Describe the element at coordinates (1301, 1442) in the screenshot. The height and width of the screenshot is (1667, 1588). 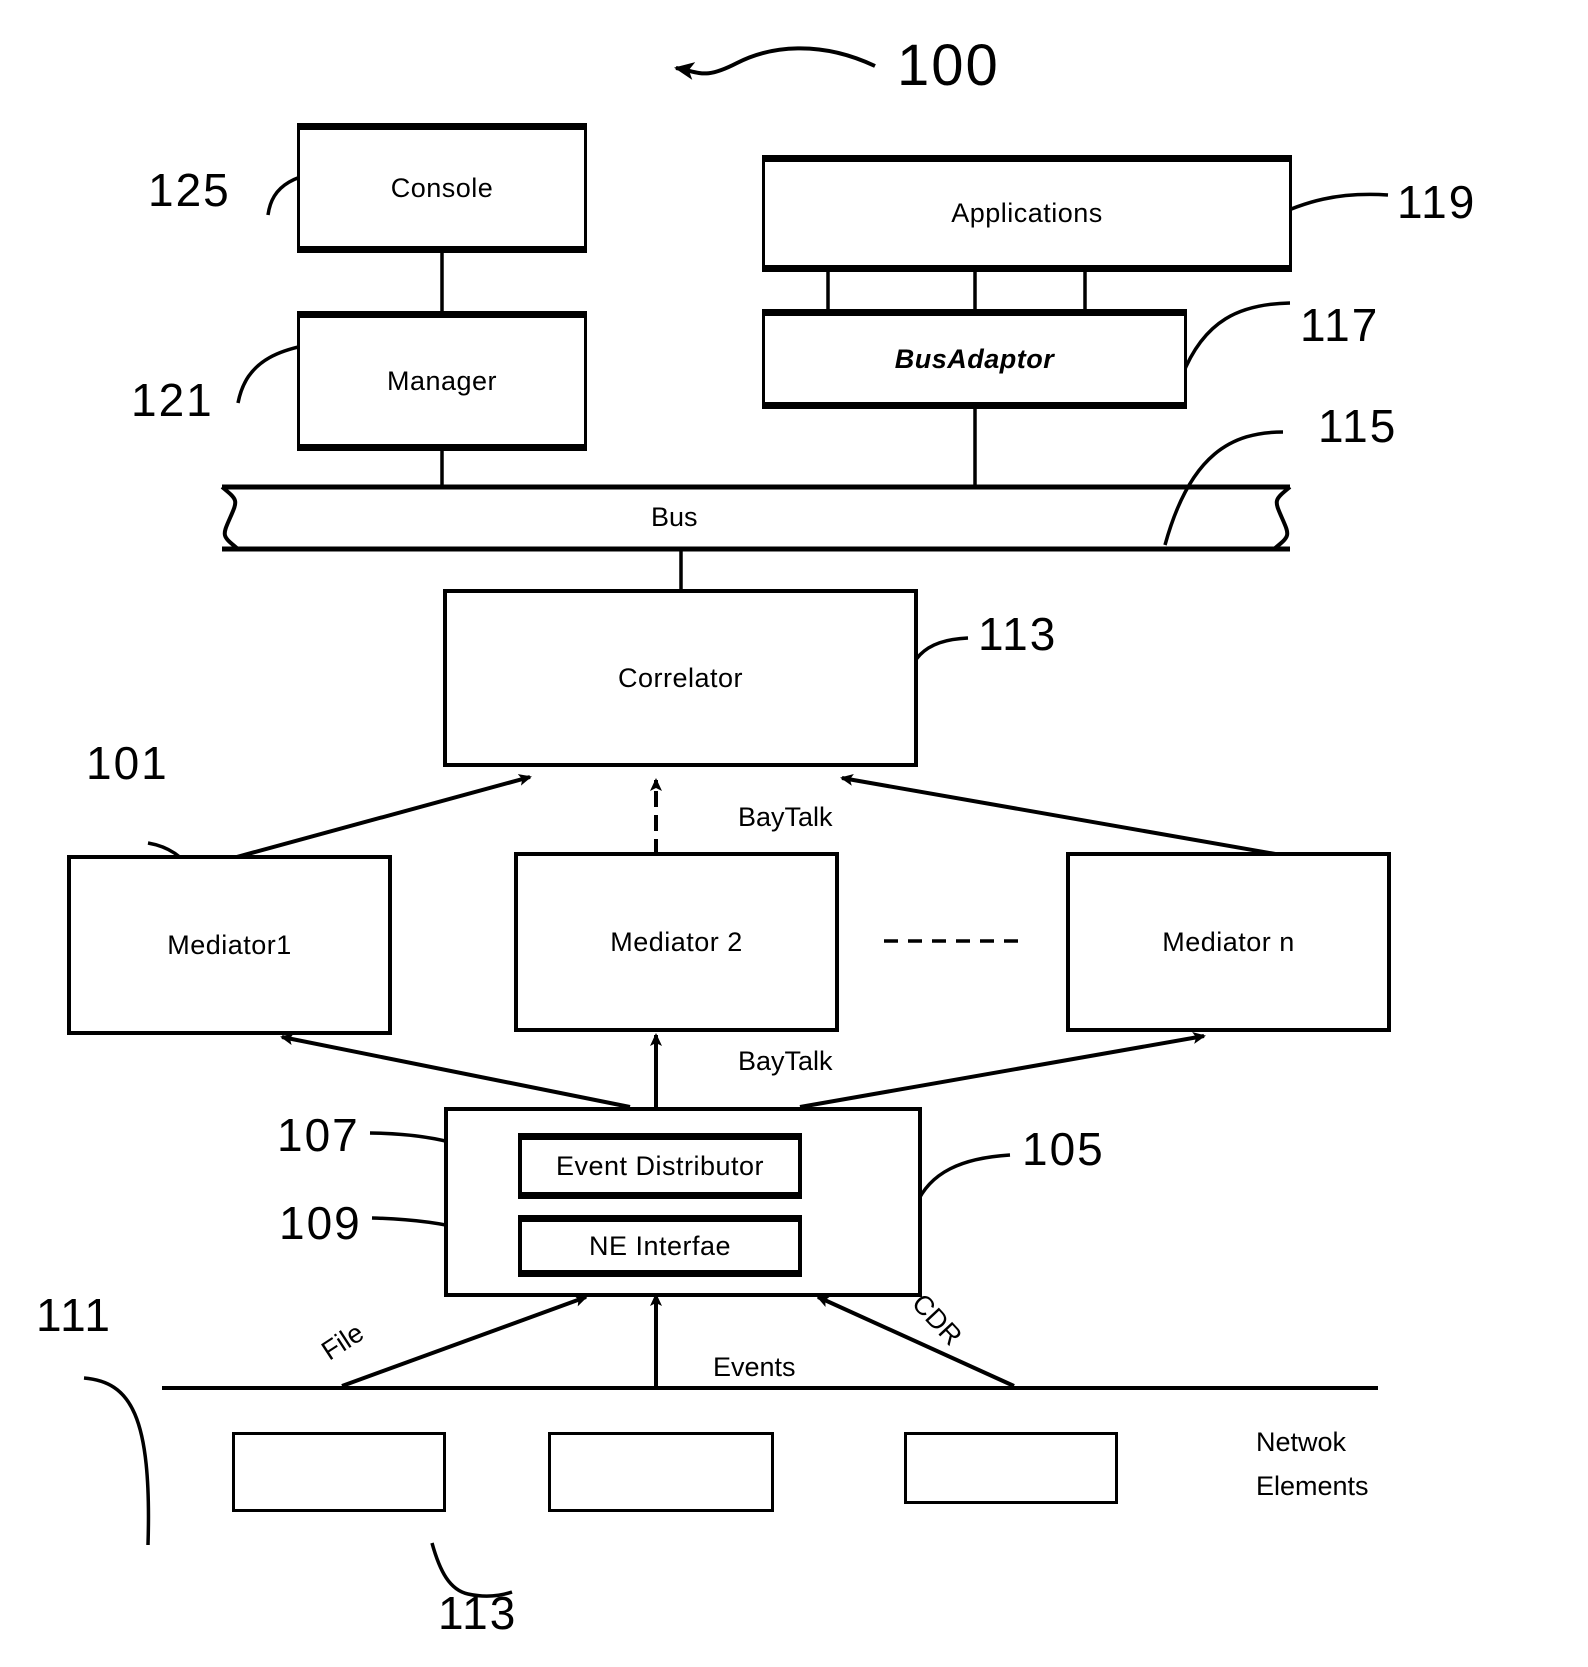
I see `network-elements-caption-line1: Netwok` at that location.